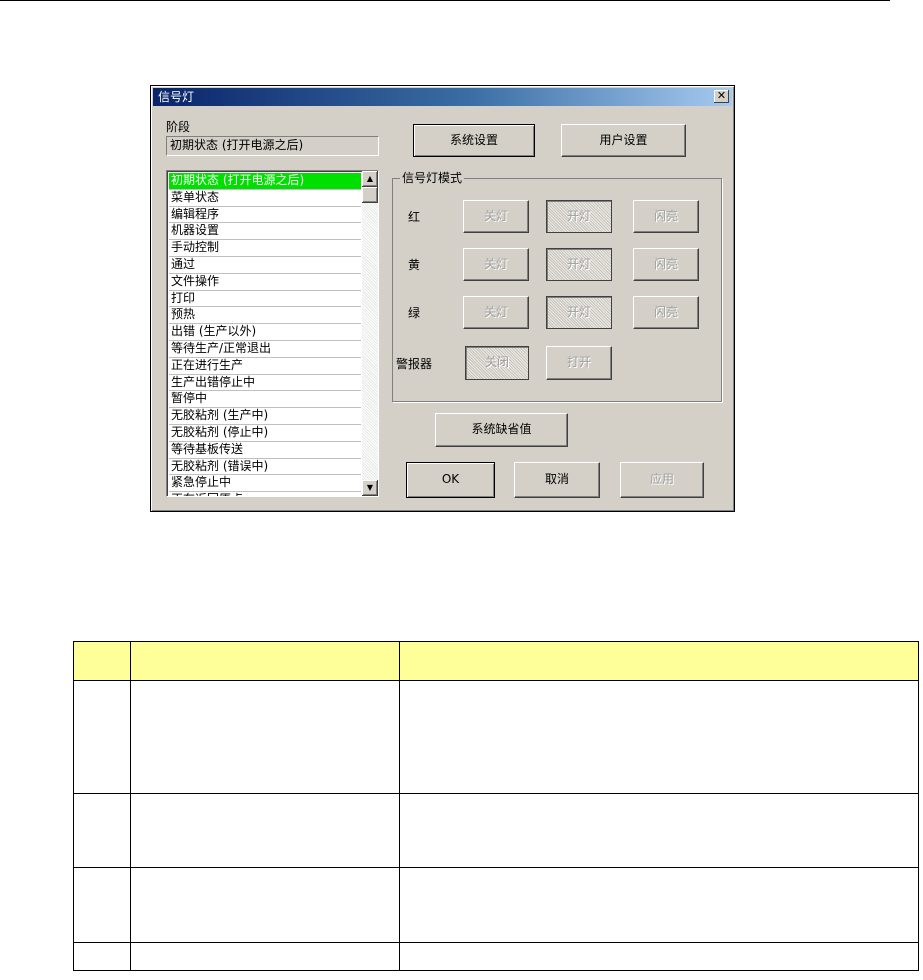 The width and height of the screenshot is (923, 980). Describe the element at coordinates (579, 363) in the screenshot. I see `buzzer-on-button: 打开` at that location.